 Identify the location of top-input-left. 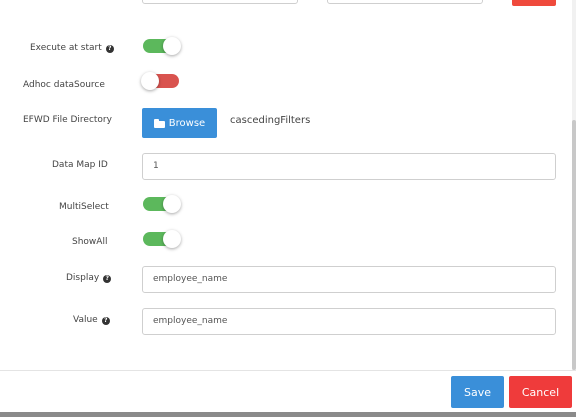
(220, 2).